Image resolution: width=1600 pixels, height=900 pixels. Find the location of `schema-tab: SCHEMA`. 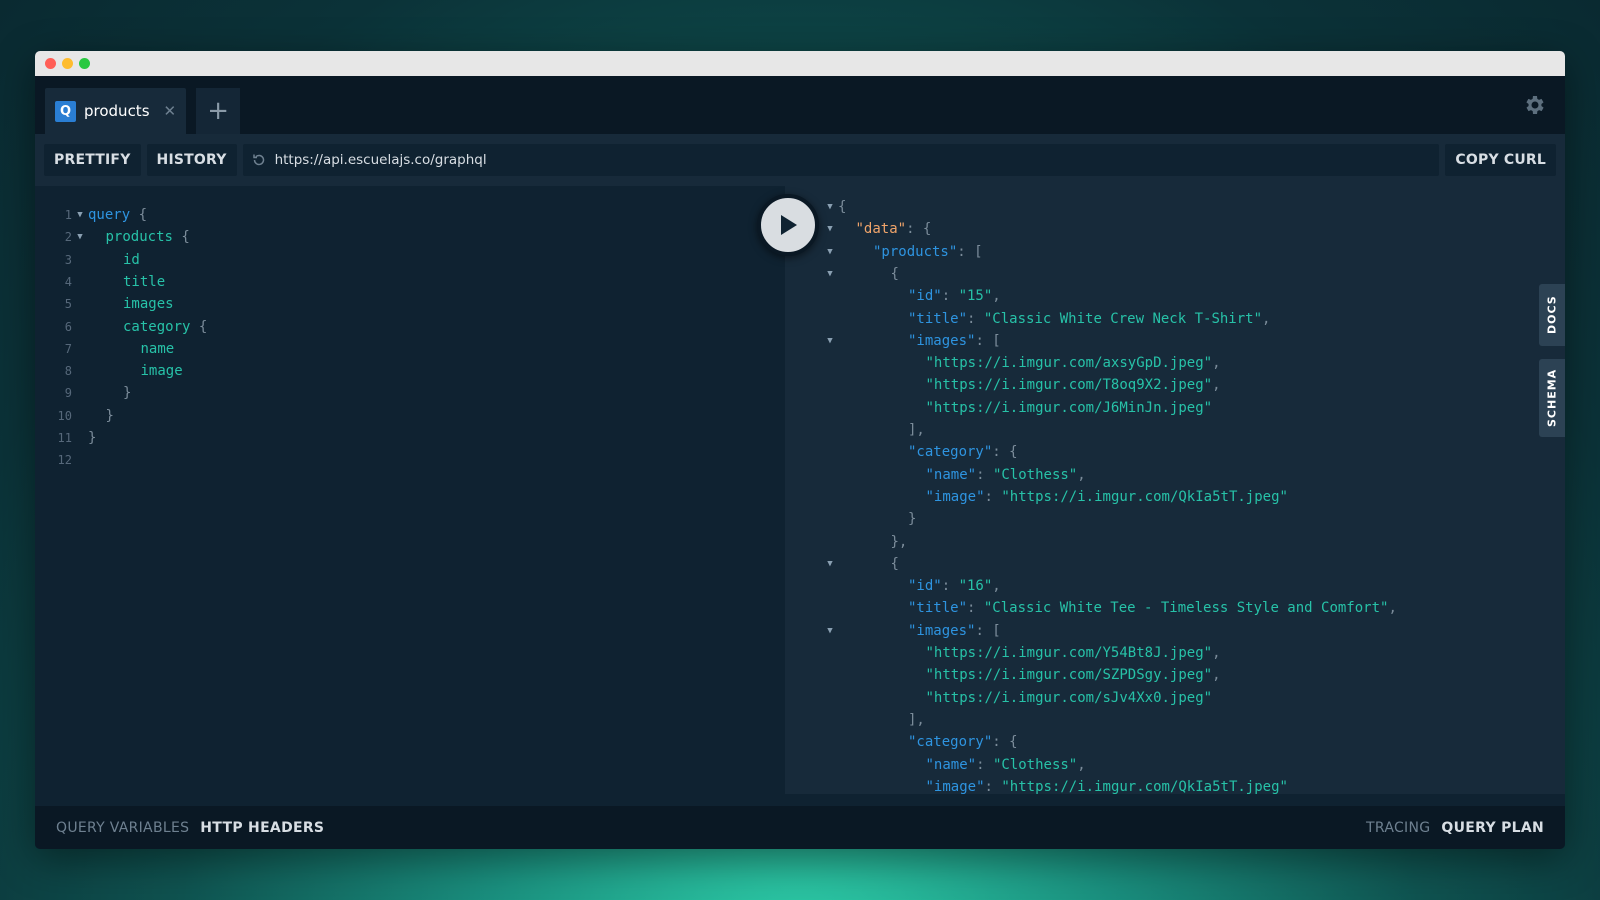

schema-tab: SCHEMA is located at coordinates (1552, 398).